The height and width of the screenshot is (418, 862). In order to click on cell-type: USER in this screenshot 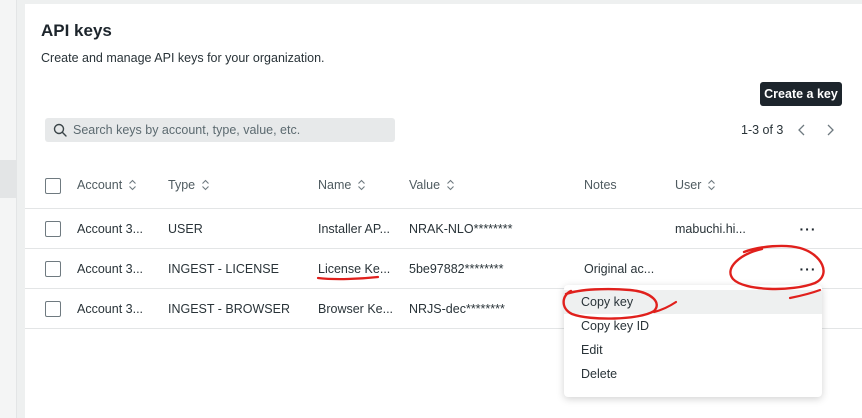, I will do `click(185, 228)`.